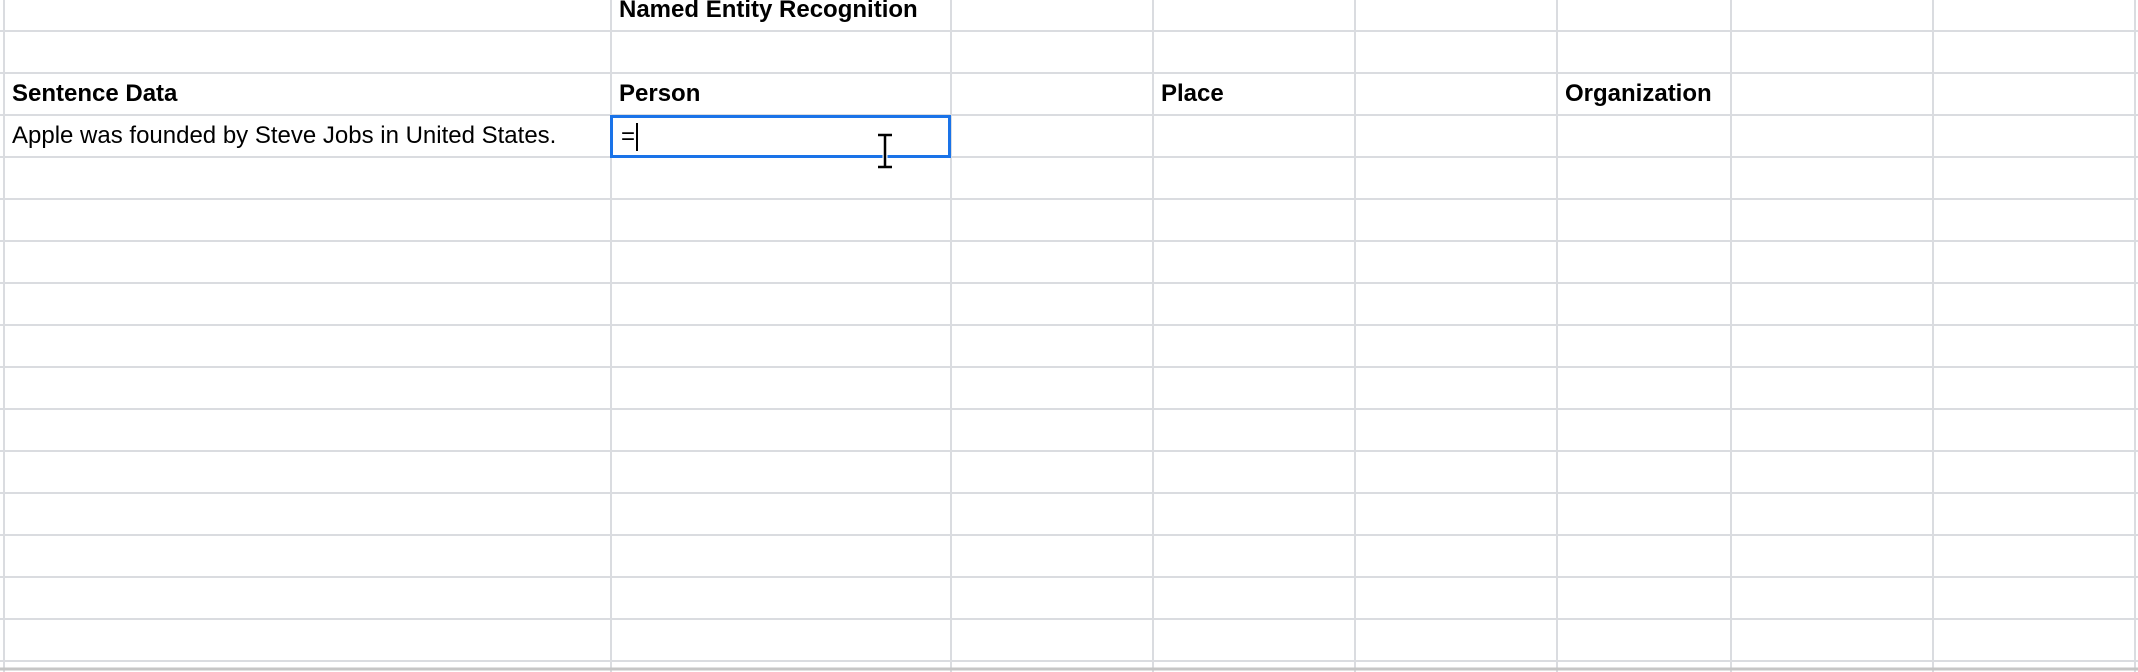  What do you see at coordinates (637, 136) in the screenshot?
I see `text-caret` at bounding box center [637, 136].